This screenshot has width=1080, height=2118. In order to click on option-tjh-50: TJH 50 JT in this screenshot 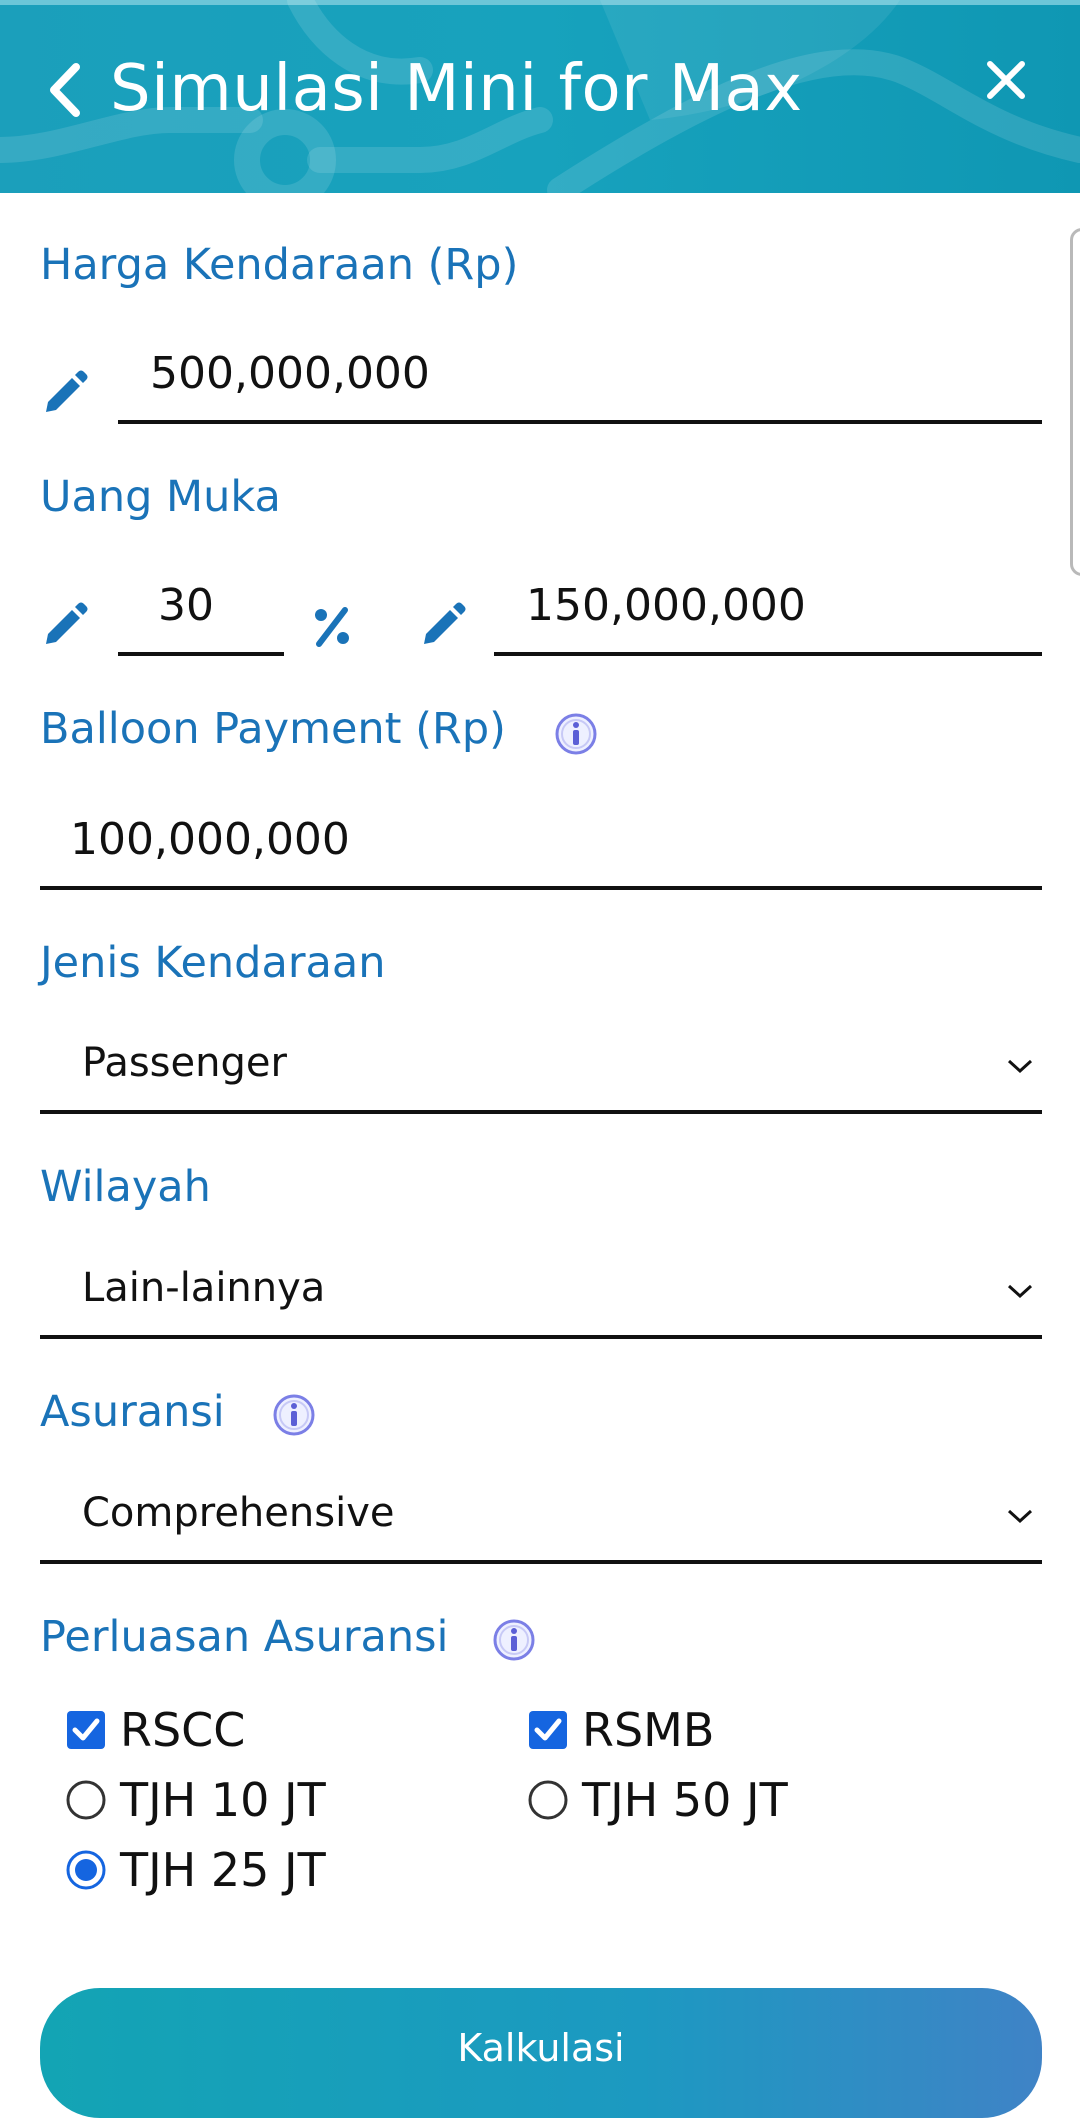, I will do `click(658, 1800)`.